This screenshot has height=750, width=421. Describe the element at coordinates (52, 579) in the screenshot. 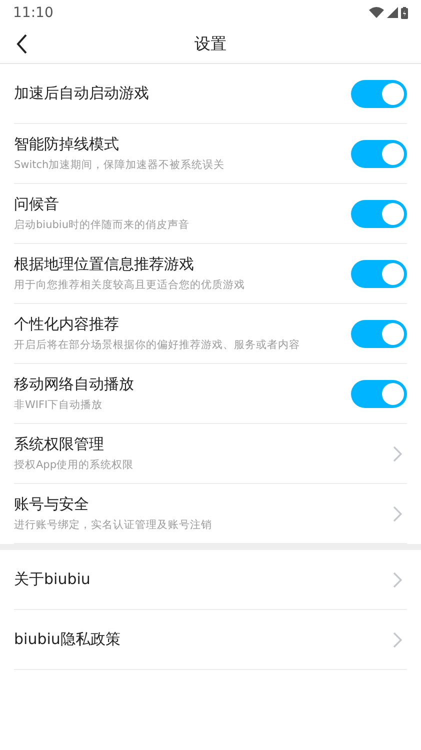

I see `setting-title: 关于biubiu` at that location.